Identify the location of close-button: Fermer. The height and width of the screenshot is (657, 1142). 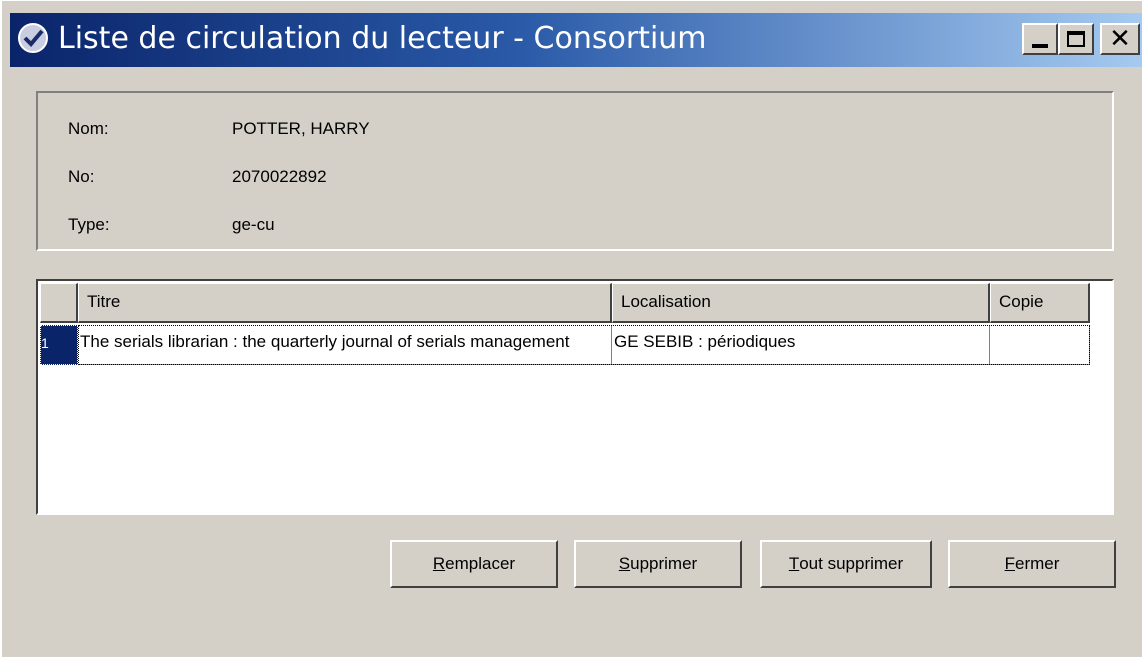
(1032, 564).